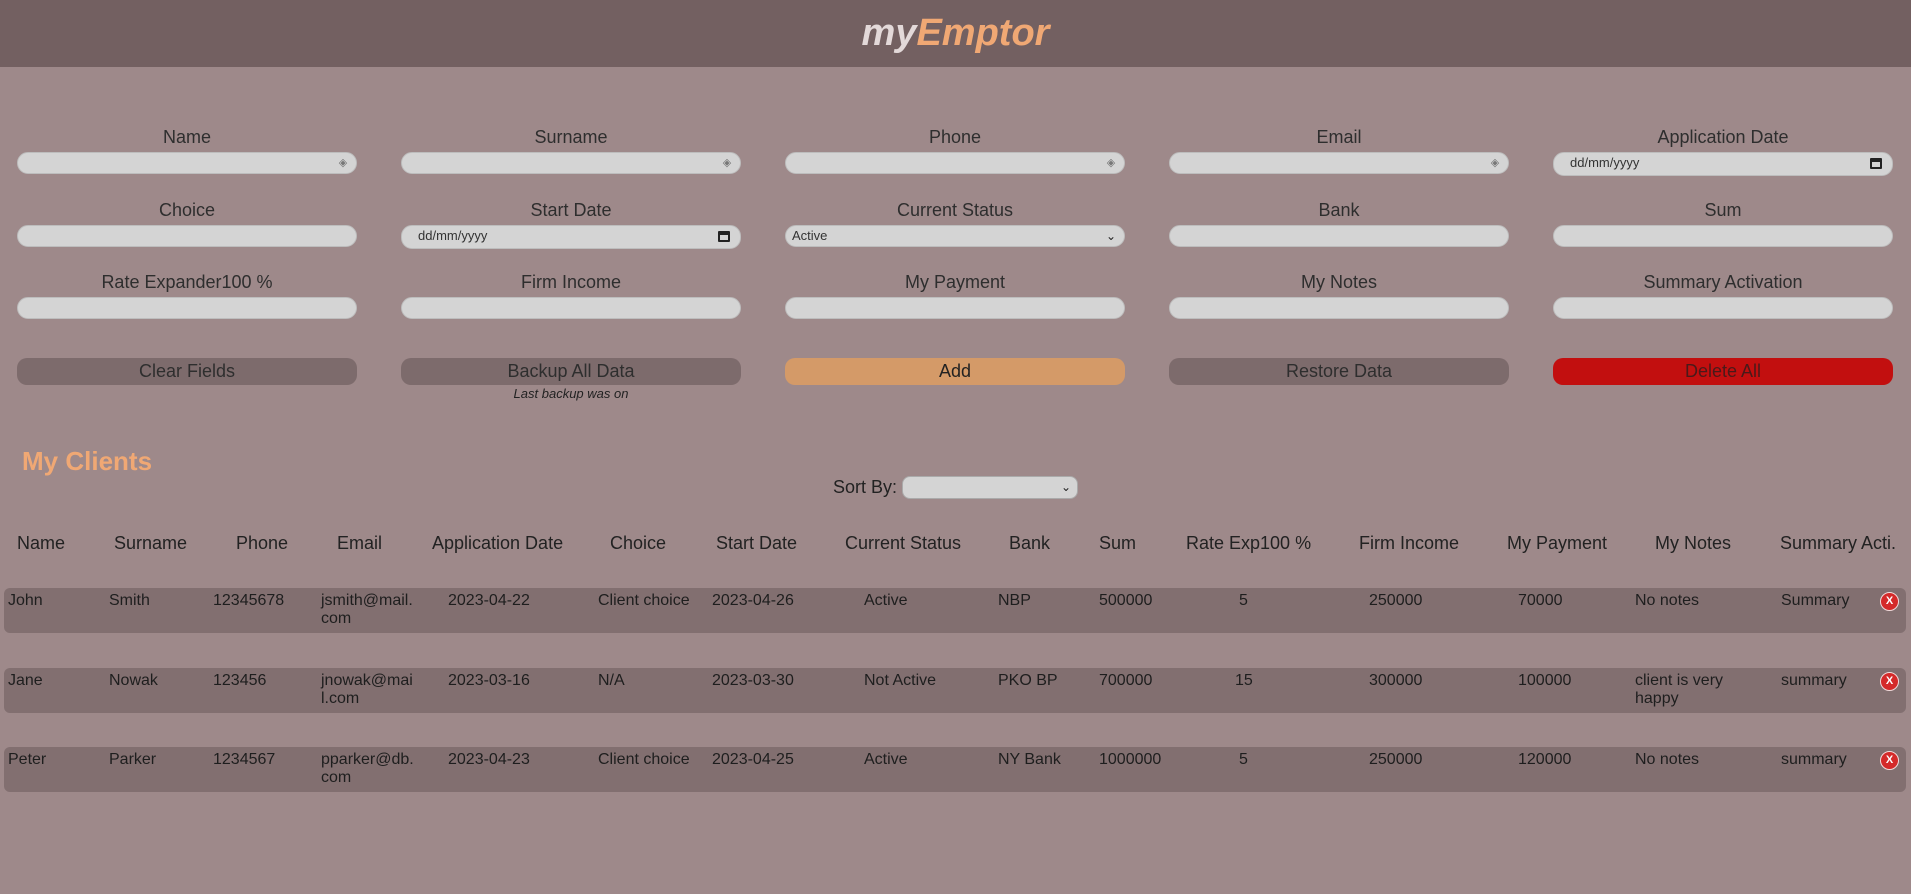 This screenshot has width=1911, height=894. Describe the element at coordinates (1838, 543) in the screenshot. I see `col-header-summary-activation: Summary Acti.` at that location.